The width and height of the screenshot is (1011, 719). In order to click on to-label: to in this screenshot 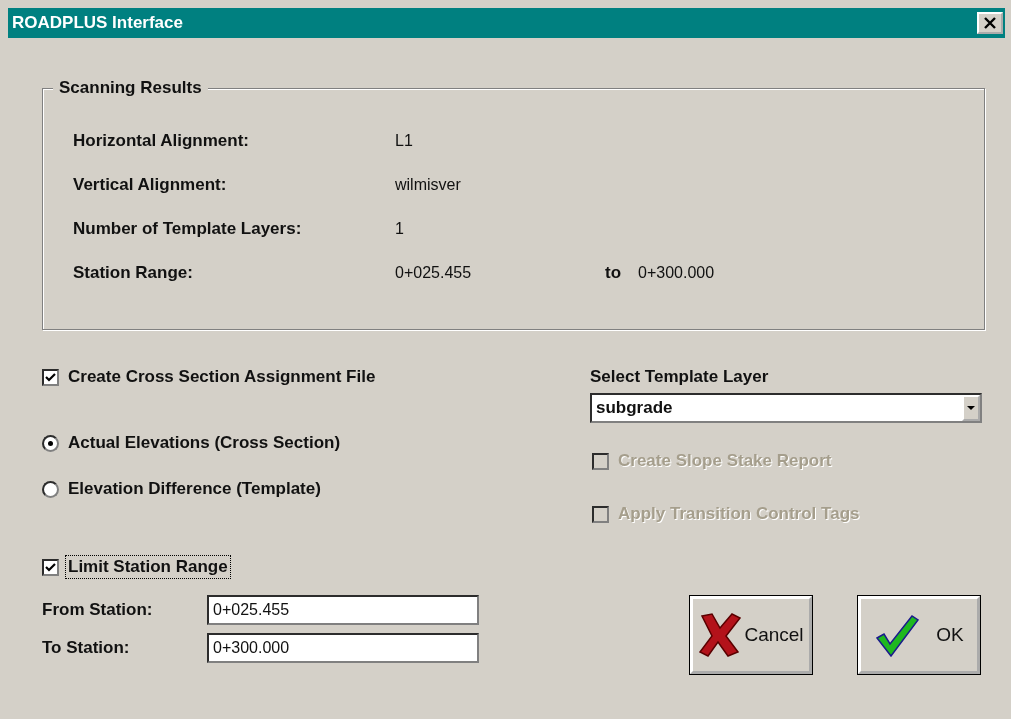, I will do `click(614, 272)`.